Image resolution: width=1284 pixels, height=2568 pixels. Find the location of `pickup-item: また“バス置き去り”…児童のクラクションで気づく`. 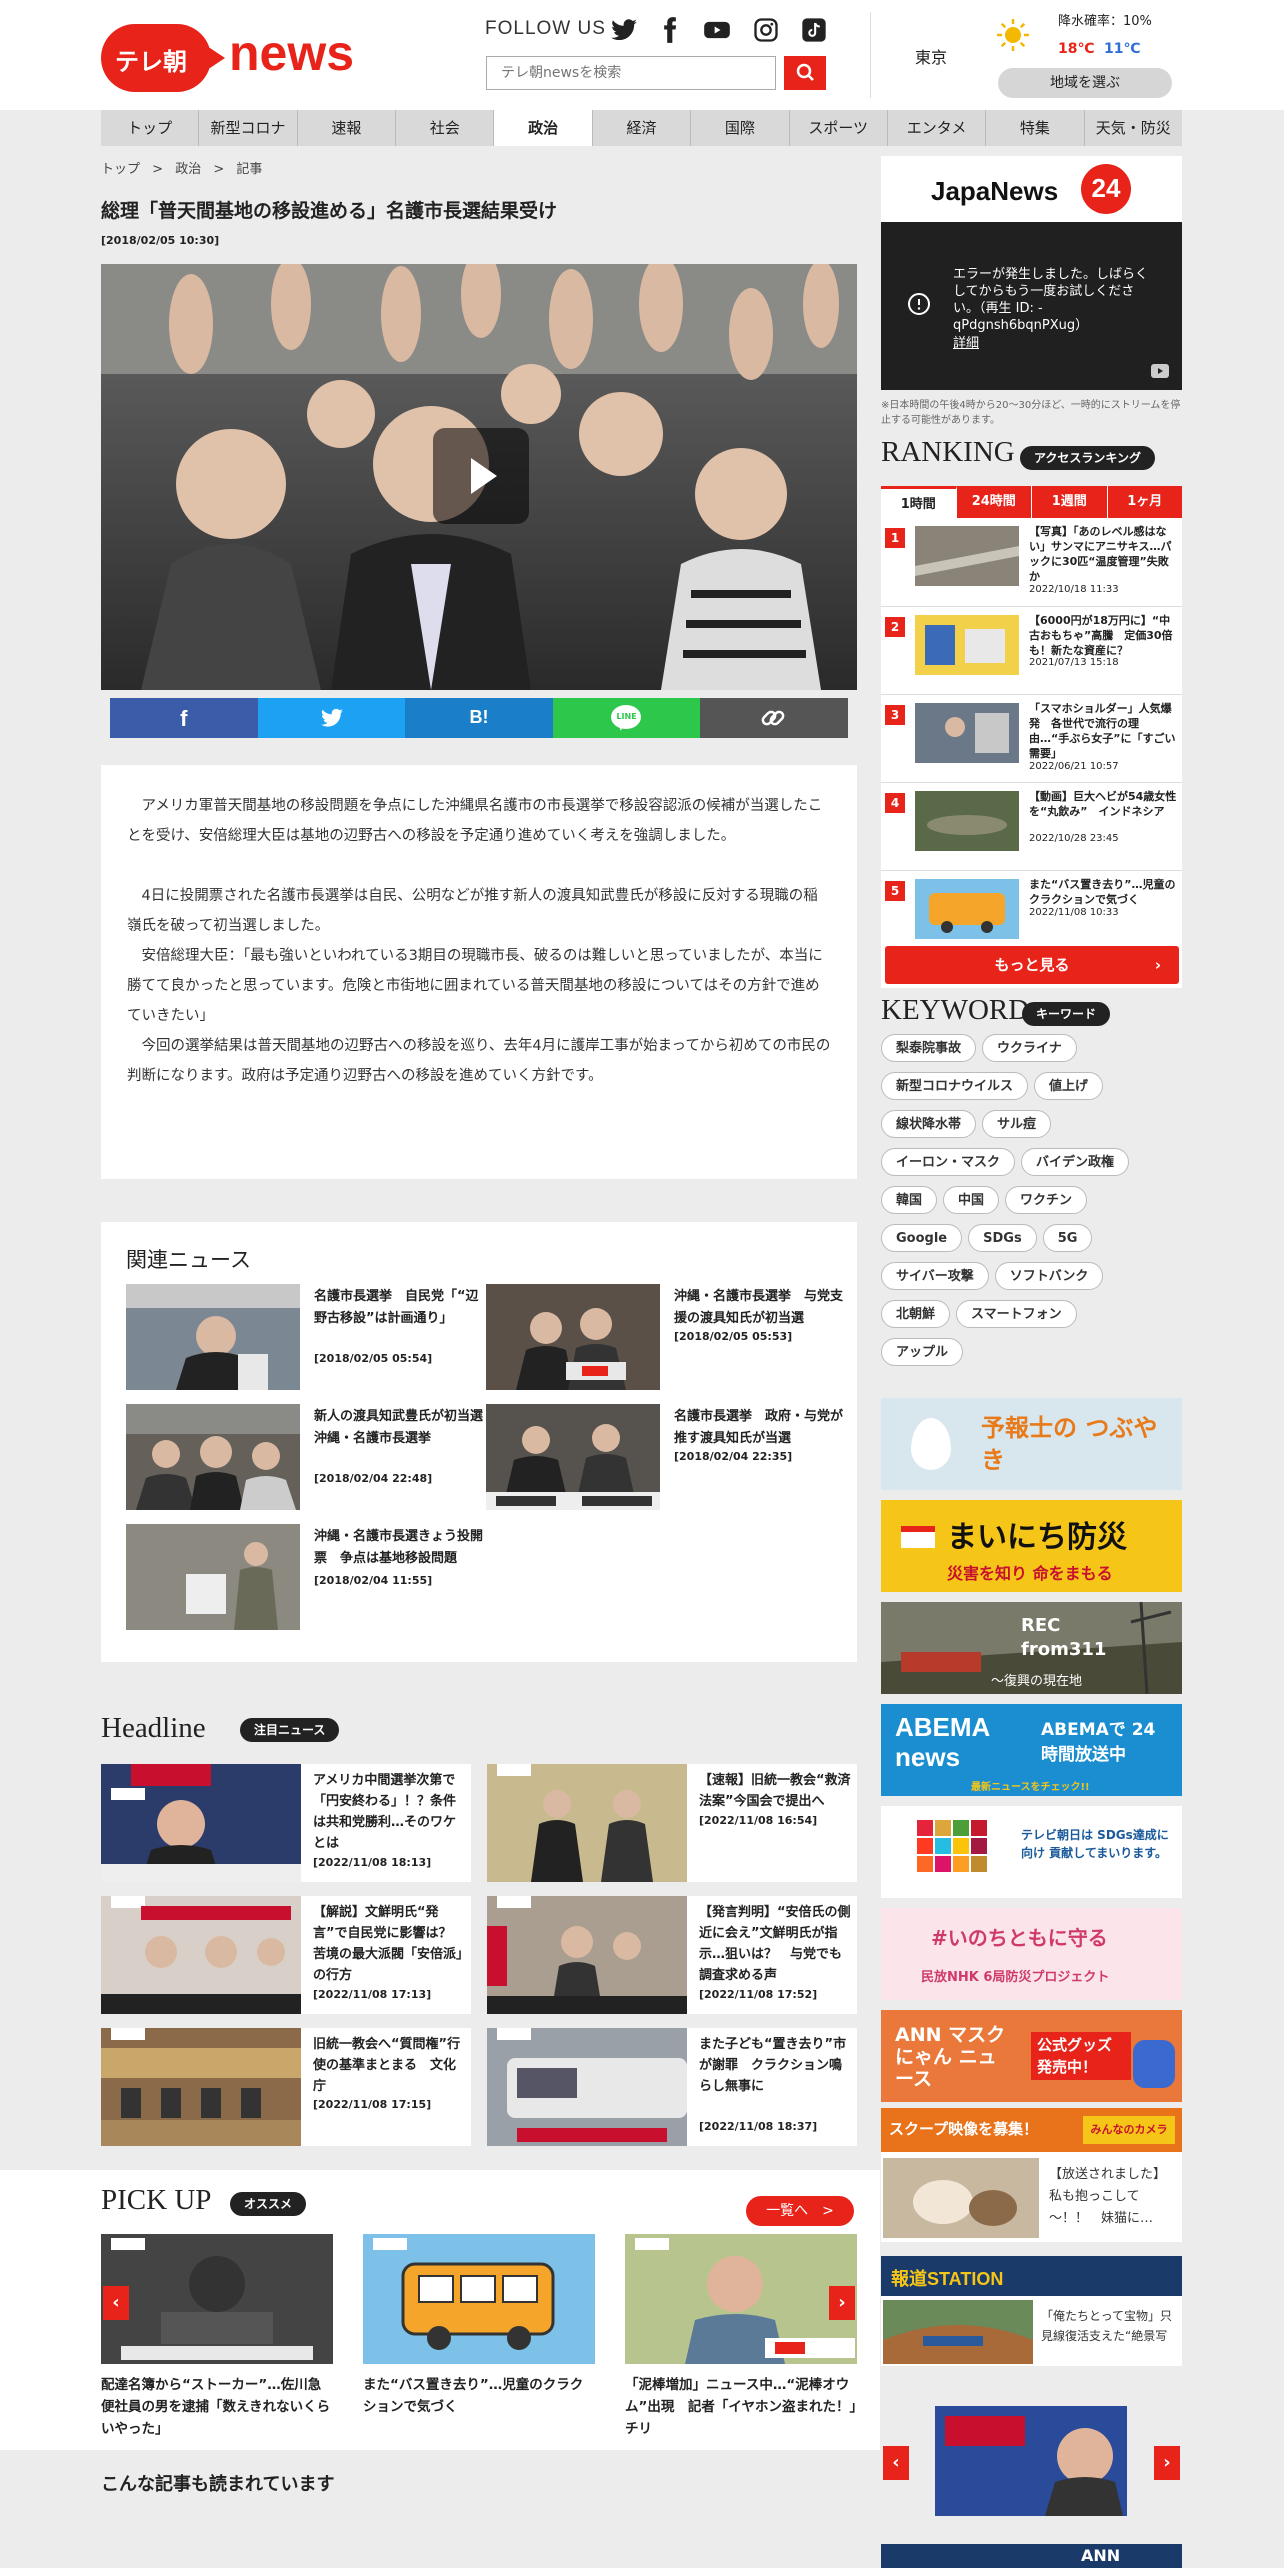

pickup-item: また“バス置き去り”…児童のクラクションで気づく is located at coordinates (479, 2324).